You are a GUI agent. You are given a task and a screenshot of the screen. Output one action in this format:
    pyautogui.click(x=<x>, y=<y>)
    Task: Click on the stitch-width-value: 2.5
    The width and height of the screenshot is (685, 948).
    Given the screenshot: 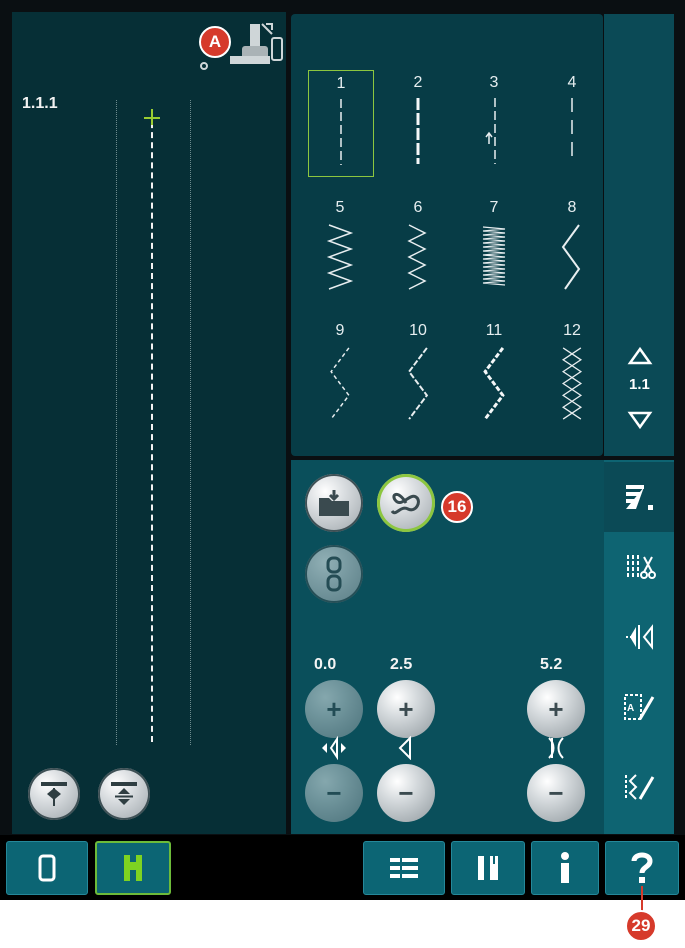 What is the action you would take?
    pyautogui.click(x=401, y=664)
    